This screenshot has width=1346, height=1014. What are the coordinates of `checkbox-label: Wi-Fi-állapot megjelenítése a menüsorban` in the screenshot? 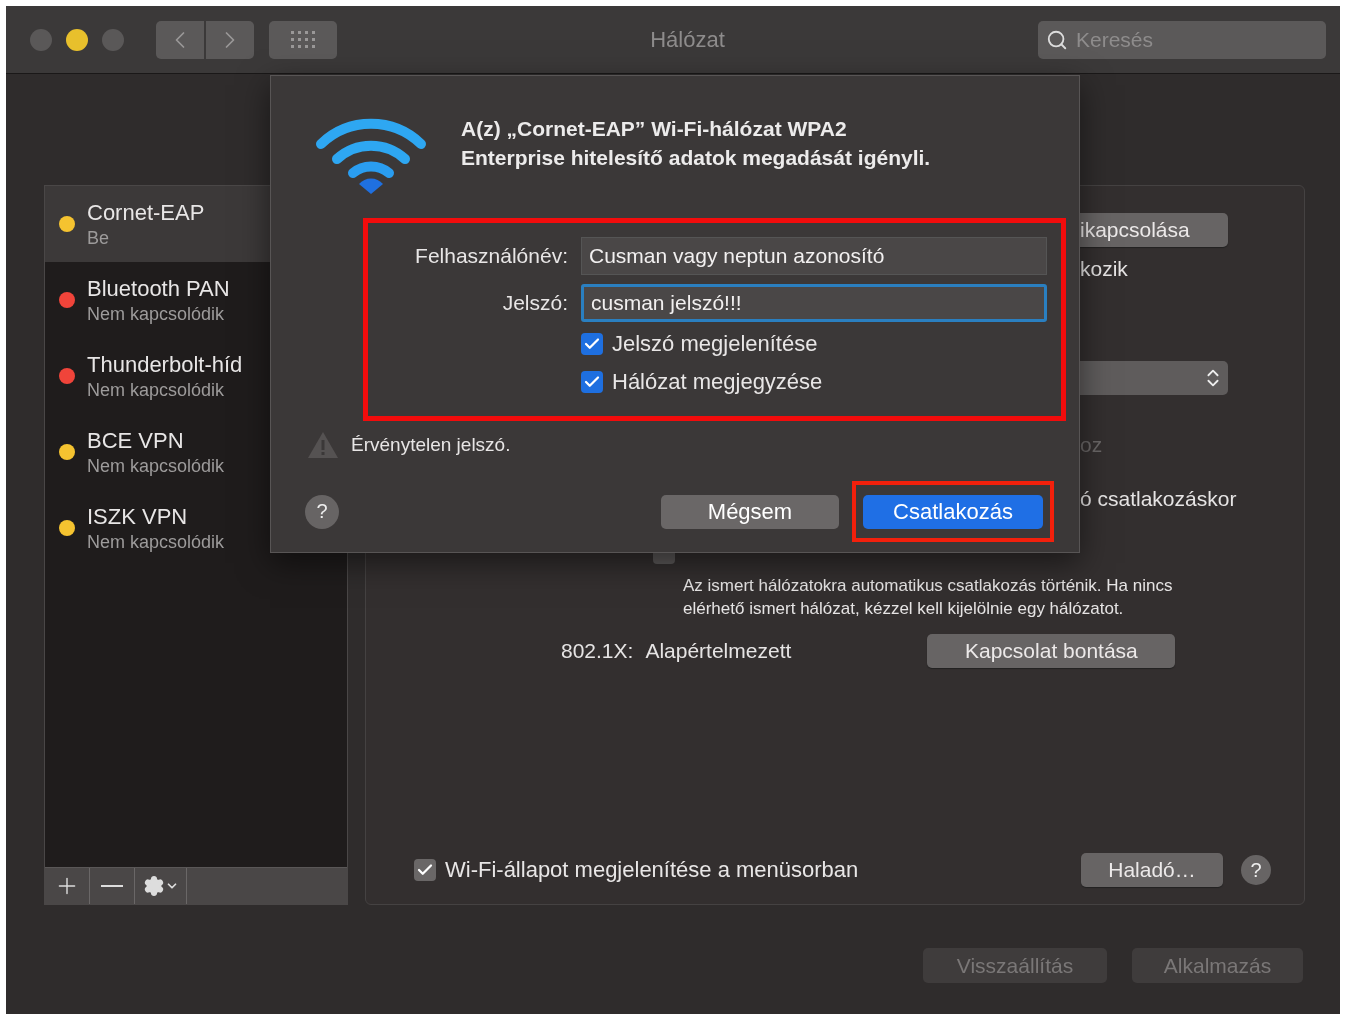 It's located at (652, 870).